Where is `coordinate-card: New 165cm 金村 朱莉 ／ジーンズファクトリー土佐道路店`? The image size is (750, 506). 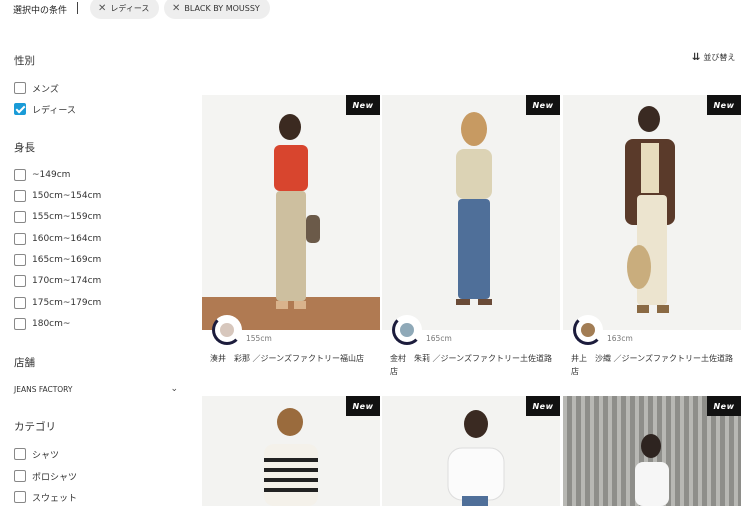 coordinate-card: New 165cm 金村 朱莉 ／ジーンズファクトリー土佐道路店 is located at coordinates (471, 240).